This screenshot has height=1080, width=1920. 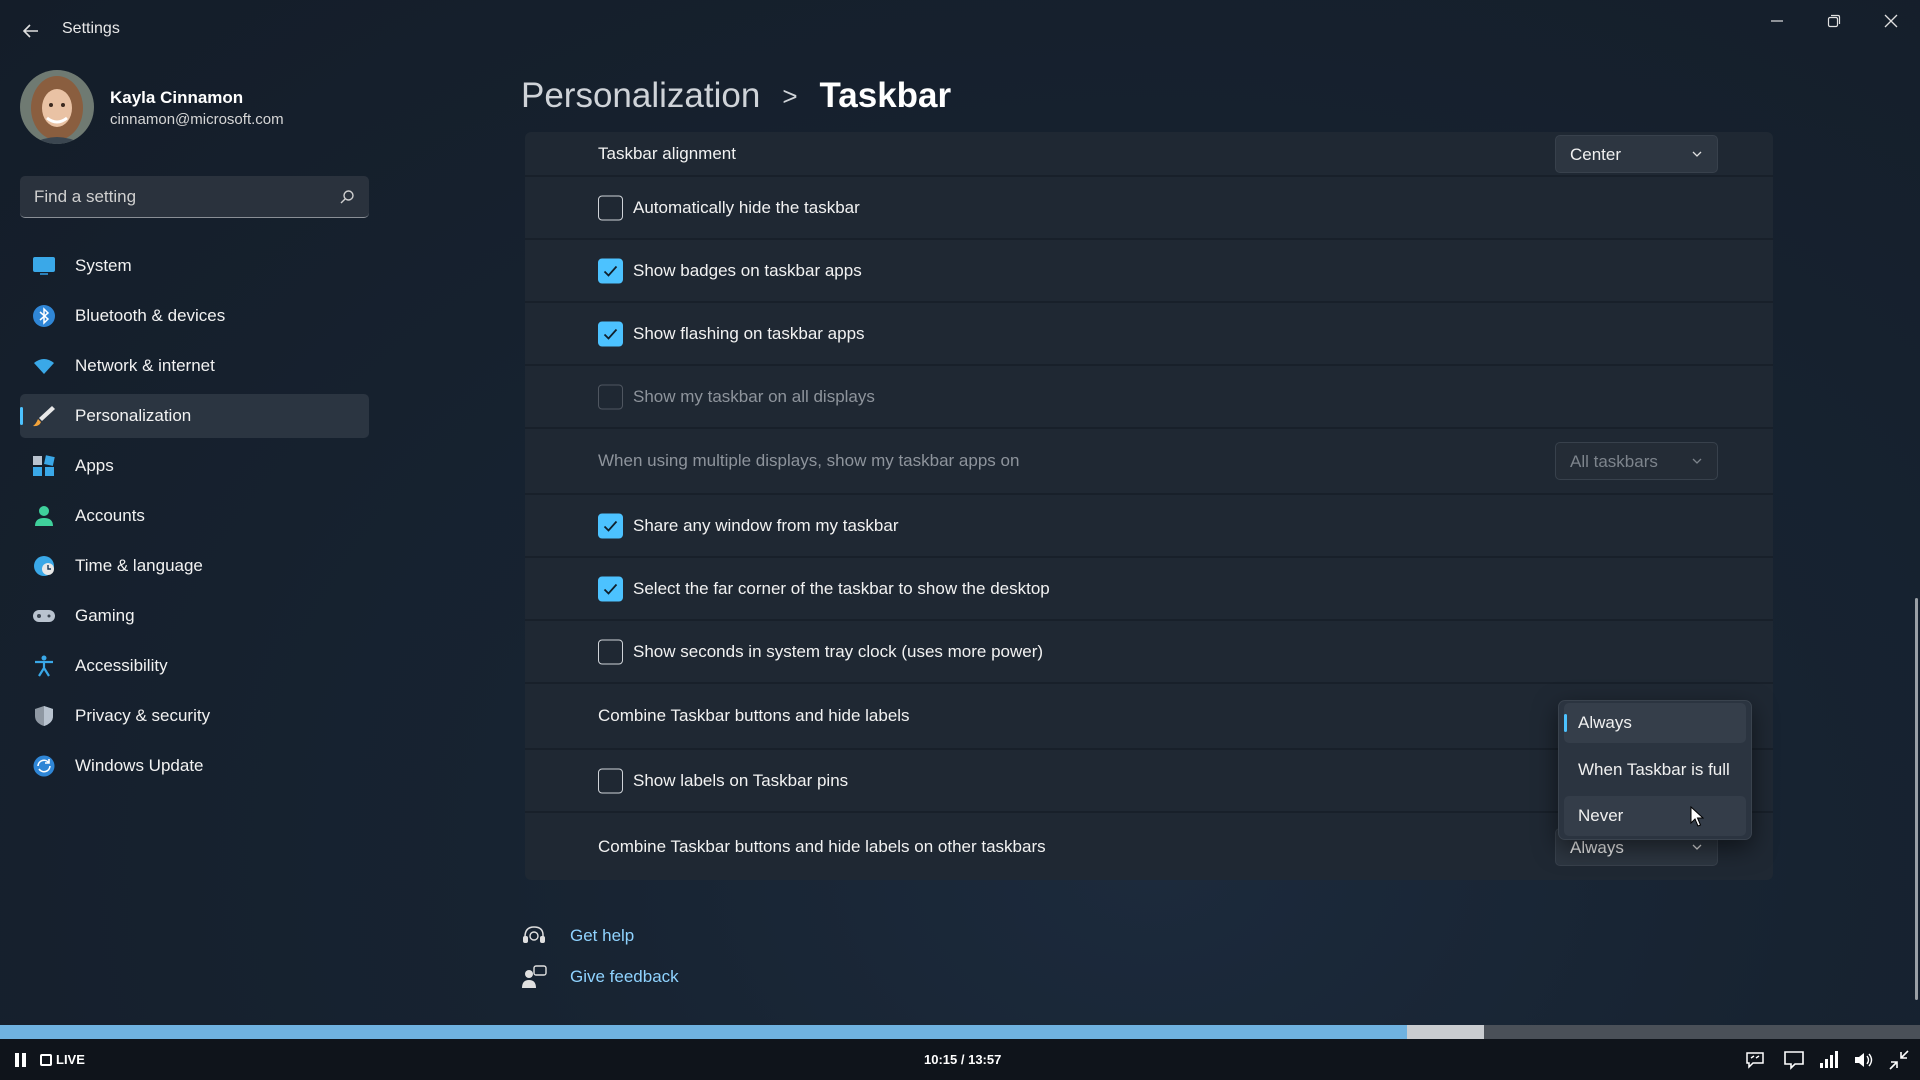 I want to click on share-window-checkbox, so click(x=610, y=525).